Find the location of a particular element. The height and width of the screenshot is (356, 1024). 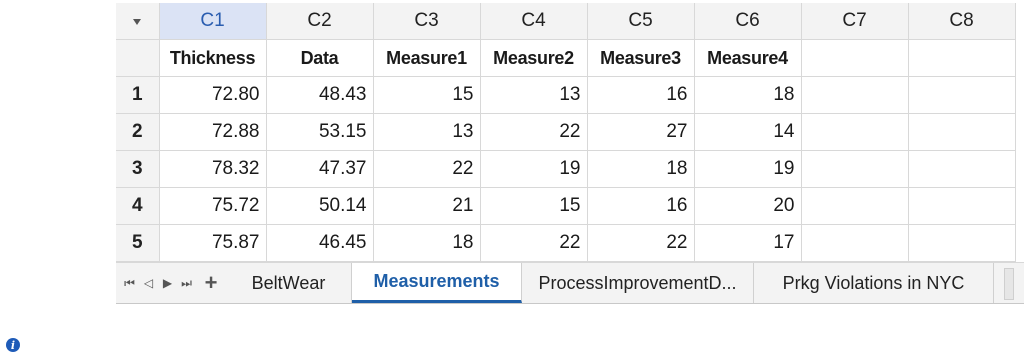

sheet-tab-beltwear: BeltWear is located at coordinates (289, 283).